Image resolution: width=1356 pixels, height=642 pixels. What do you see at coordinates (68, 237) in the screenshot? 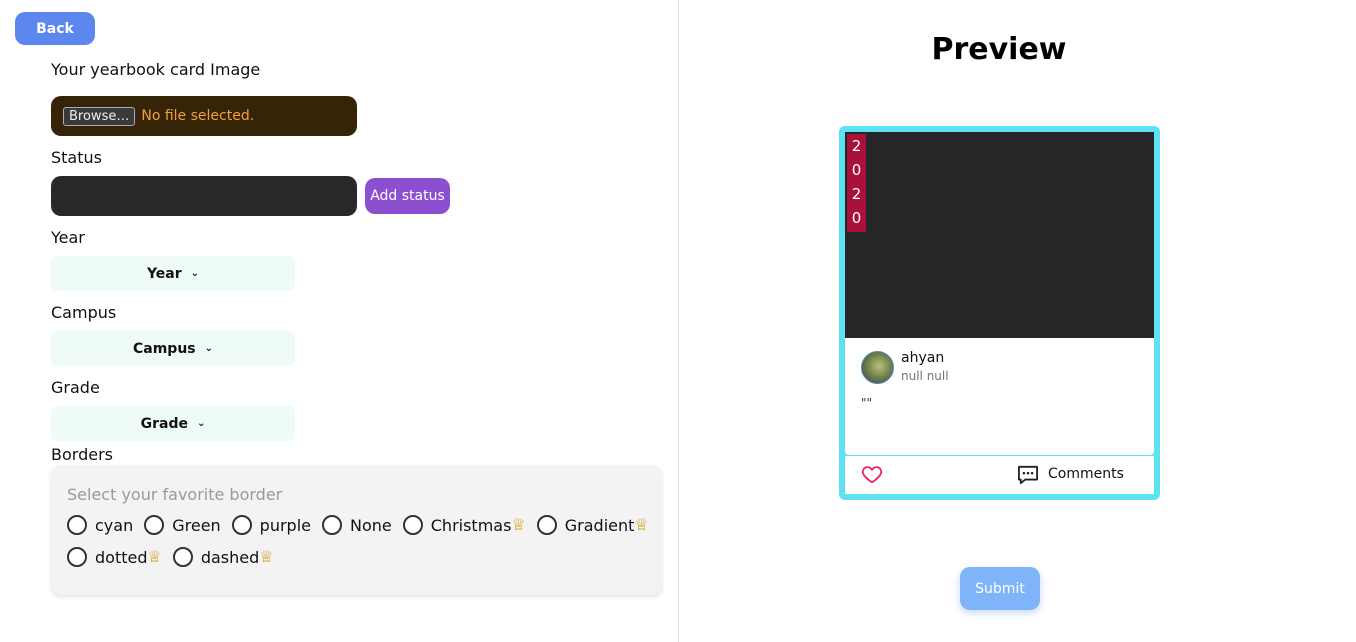
I see `year-label: Year` at bounding box center [68, 237].